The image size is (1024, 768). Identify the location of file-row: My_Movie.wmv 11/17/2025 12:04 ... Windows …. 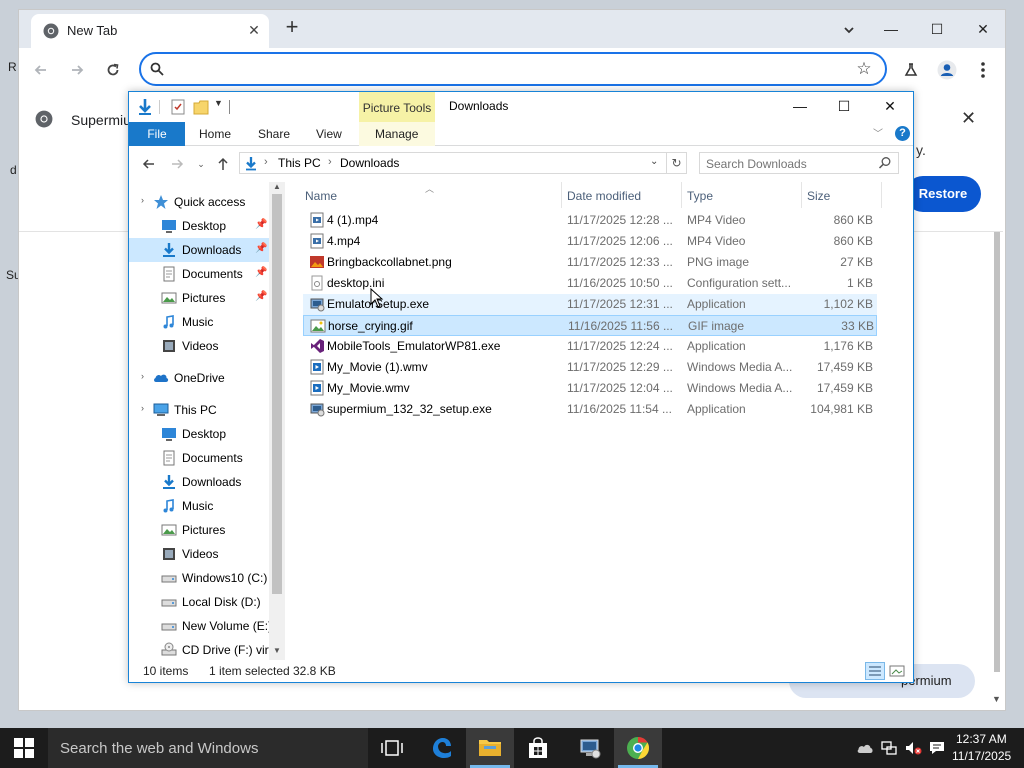
(590, 388).